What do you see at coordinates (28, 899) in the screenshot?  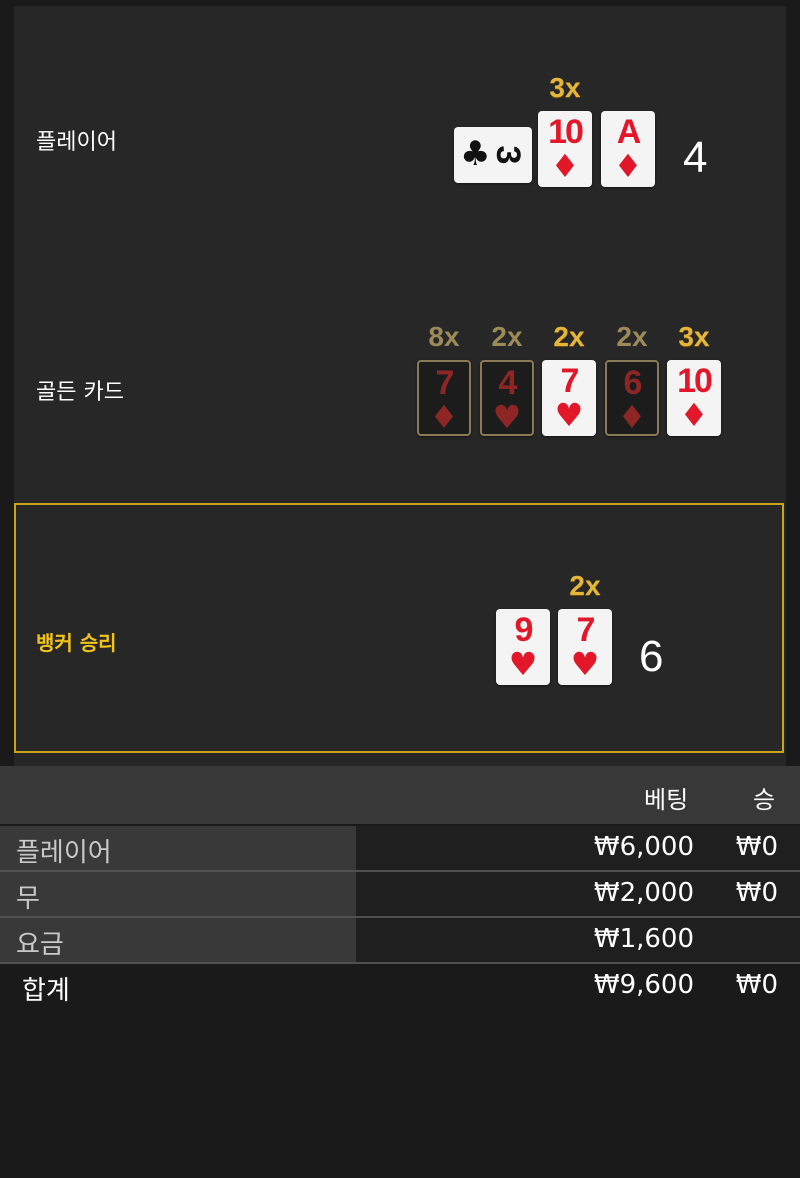 I see `row-label: 무` at bounding box center [28, 899].